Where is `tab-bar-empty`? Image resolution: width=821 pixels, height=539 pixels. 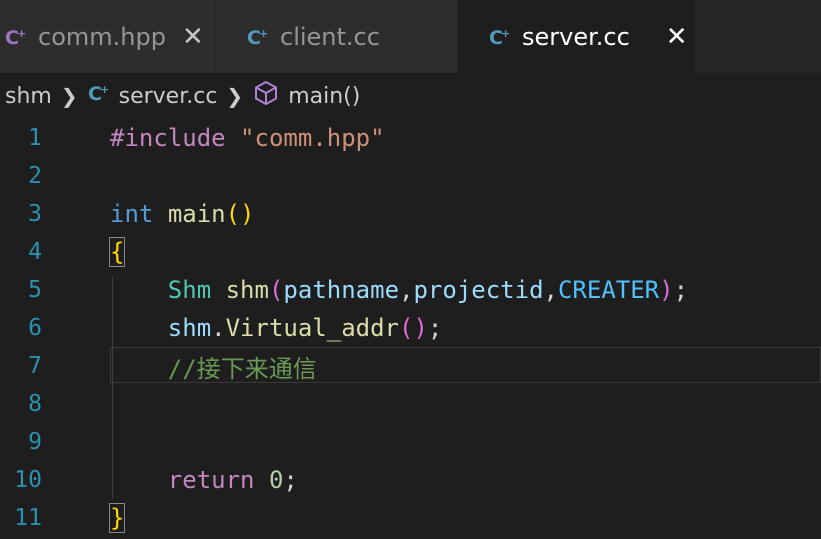 tab-bar-empty is located at coordinates (758, 36).